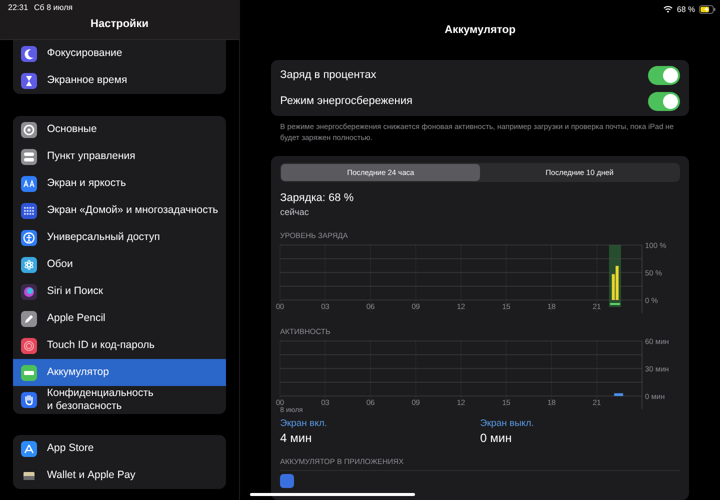 Image resolution: width=720 pixels, height=500 pixels. What do you see at coordinates (29, 318) in the screenshot?
I see `pencil-icon` at bounding box center [29, 318].